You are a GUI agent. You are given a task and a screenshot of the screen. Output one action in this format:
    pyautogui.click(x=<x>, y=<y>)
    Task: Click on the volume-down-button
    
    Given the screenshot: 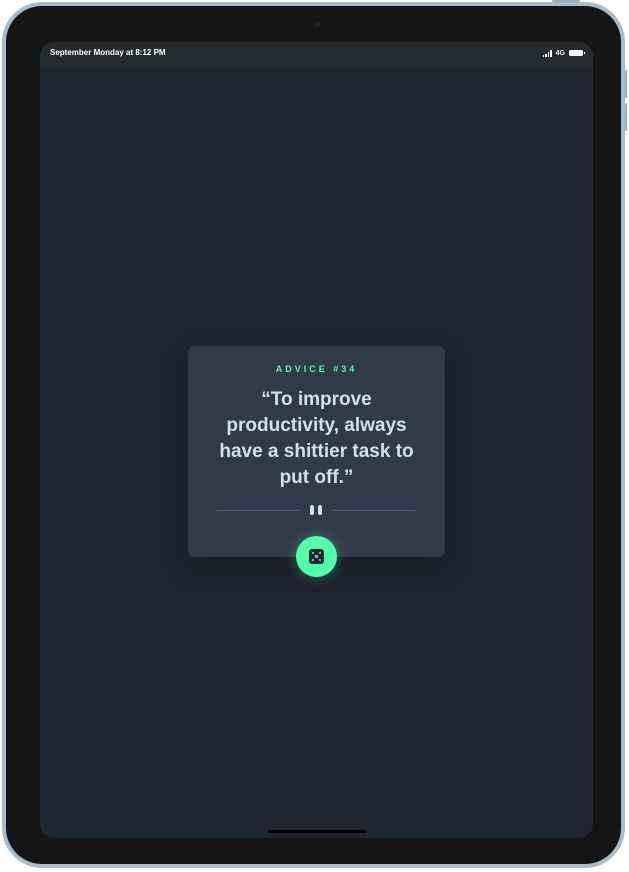 What is the action you would take?
    pyautogui.click(x=626, y=117)
    